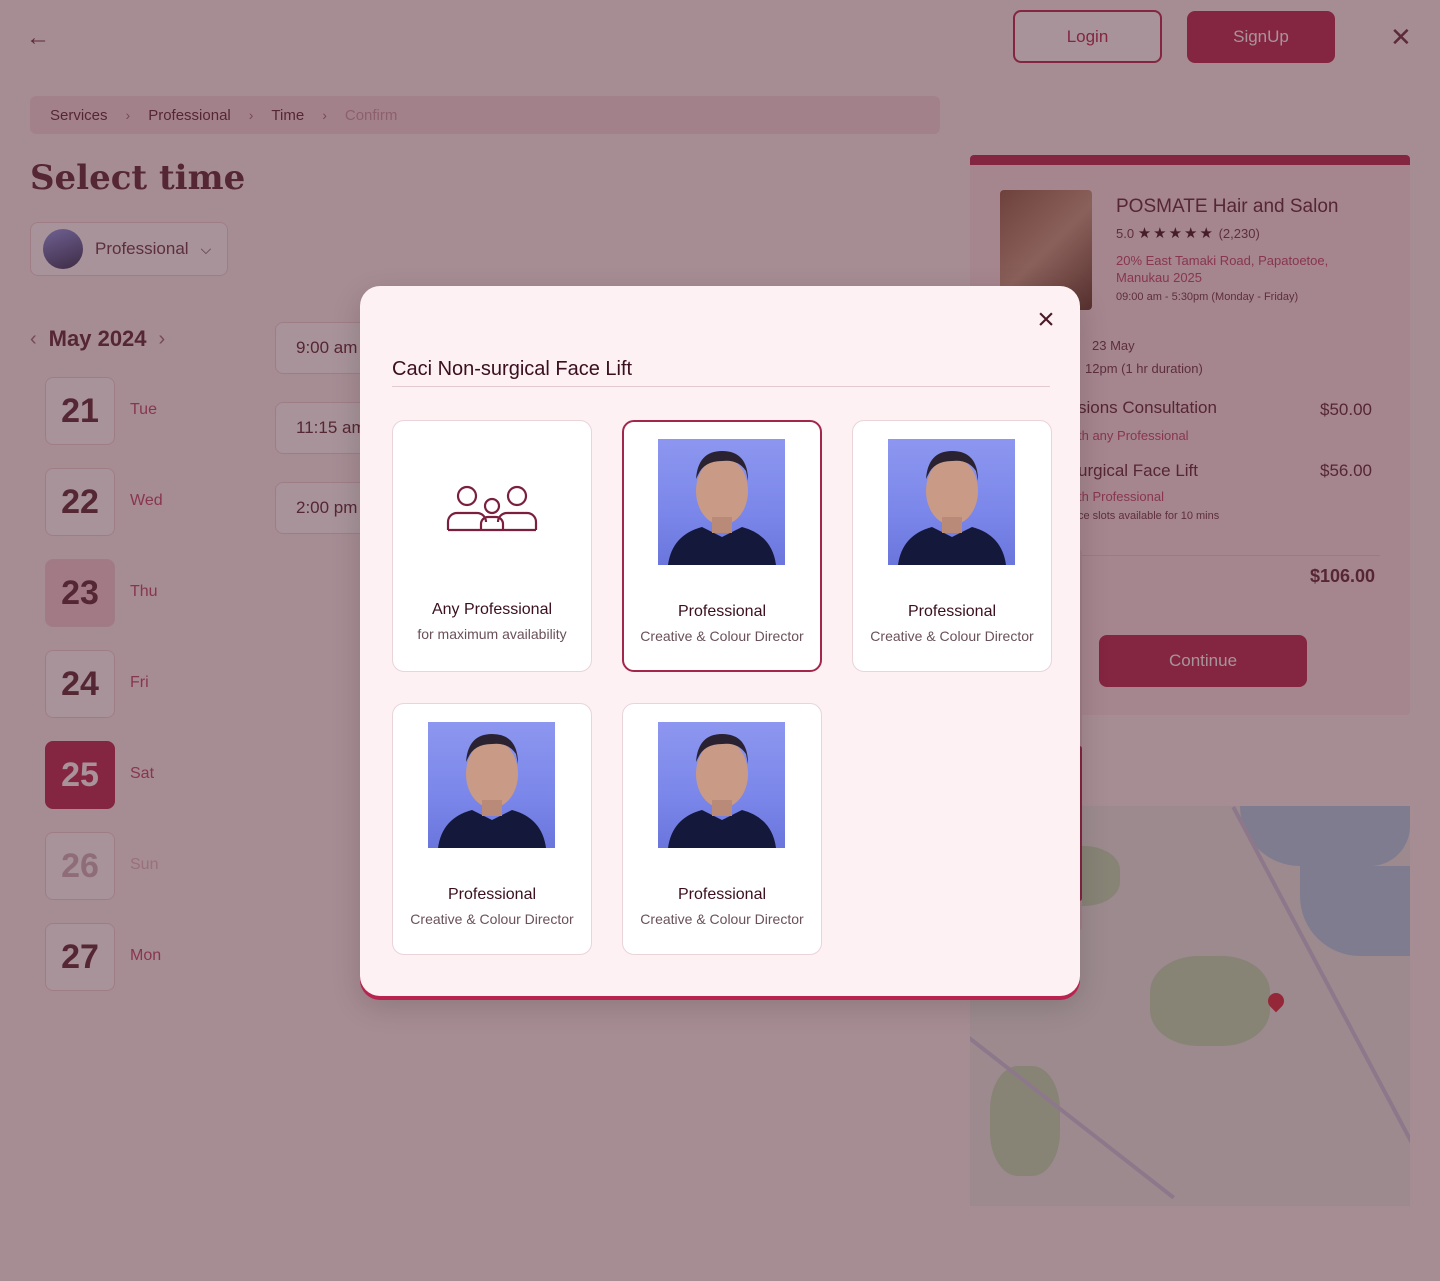 The width and height of the screenshot is (1440, 1281). What do you see at coordinates (492, 634) in the screenshot?
I see `card-subtitle: for maximum availability` at bounding box center [492, 634].